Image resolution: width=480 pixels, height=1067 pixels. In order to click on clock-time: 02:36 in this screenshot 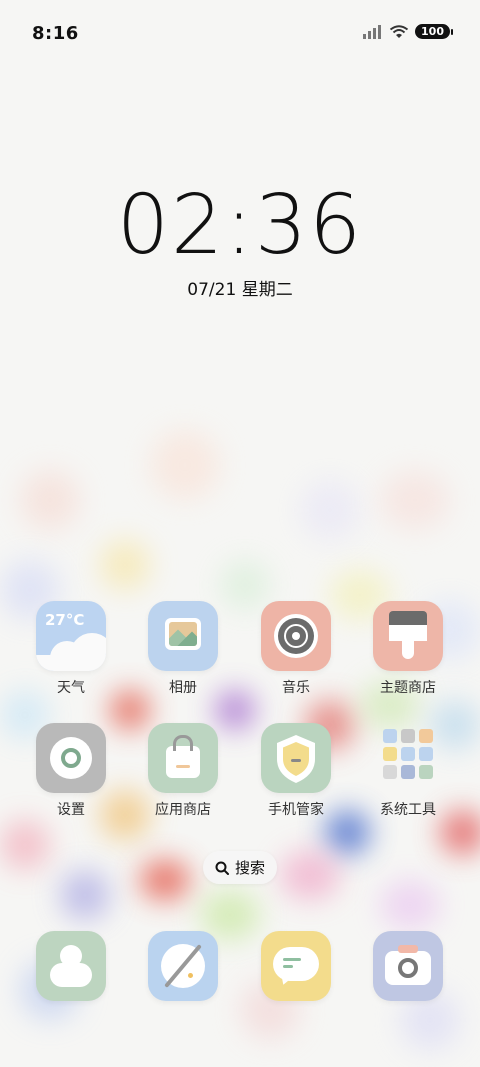, I will do `click(240, 225)`.